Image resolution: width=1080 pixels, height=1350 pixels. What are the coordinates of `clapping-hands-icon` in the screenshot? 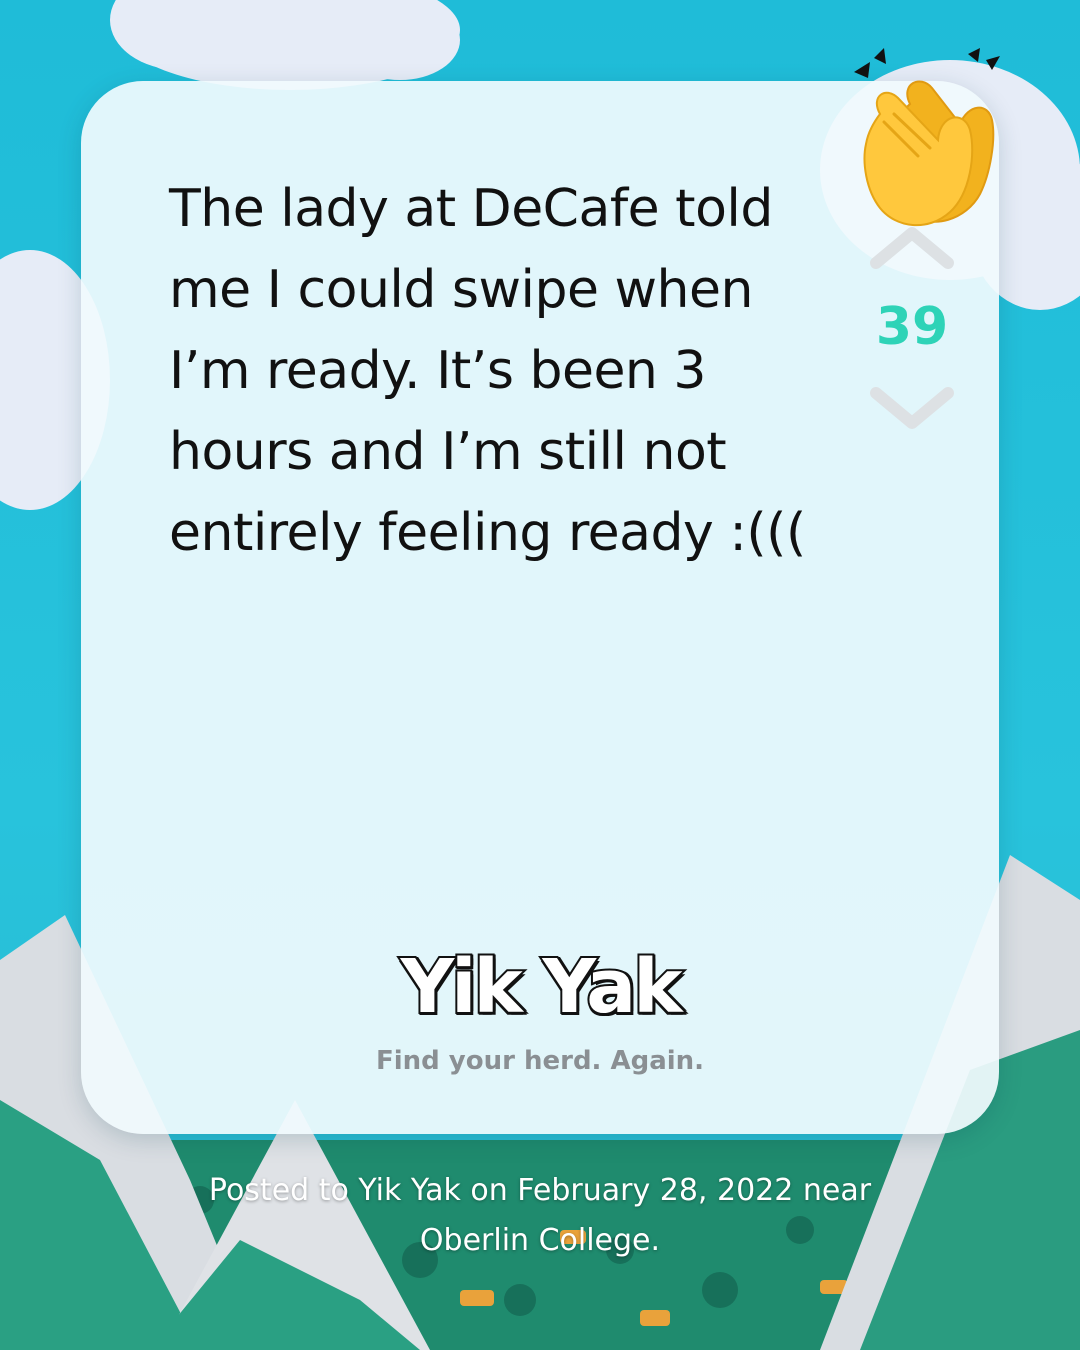 It's located at (927, 137).